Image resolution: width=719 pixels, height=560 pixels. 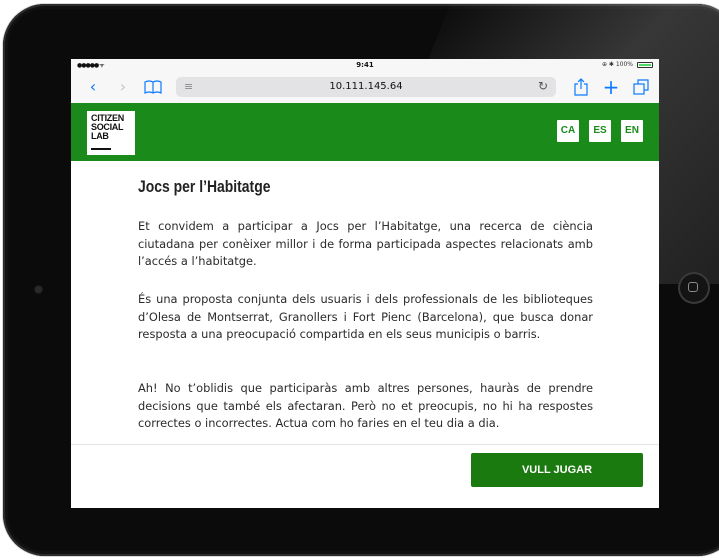 What do you see at coordinates (100, 136) in the screenshot?
I see `logo-line-3: LAB` at bounding box center [100, 136].